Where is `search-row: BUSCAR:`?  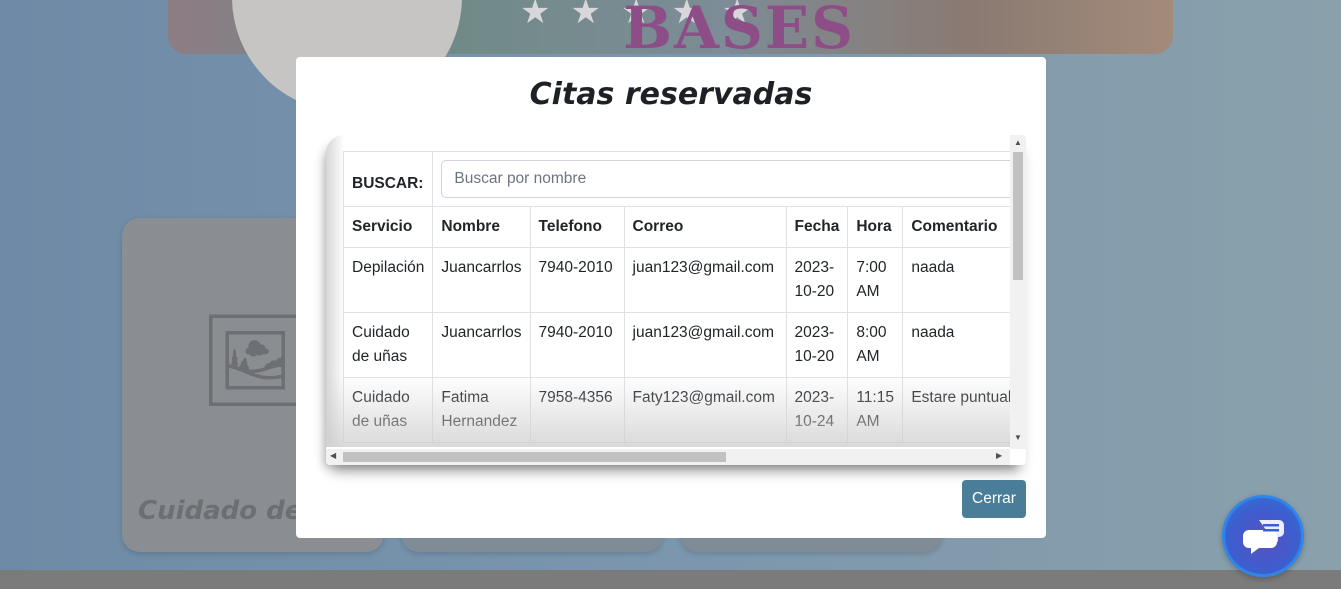
search-row: BUSCAR: is located at coordinates (676, 179).